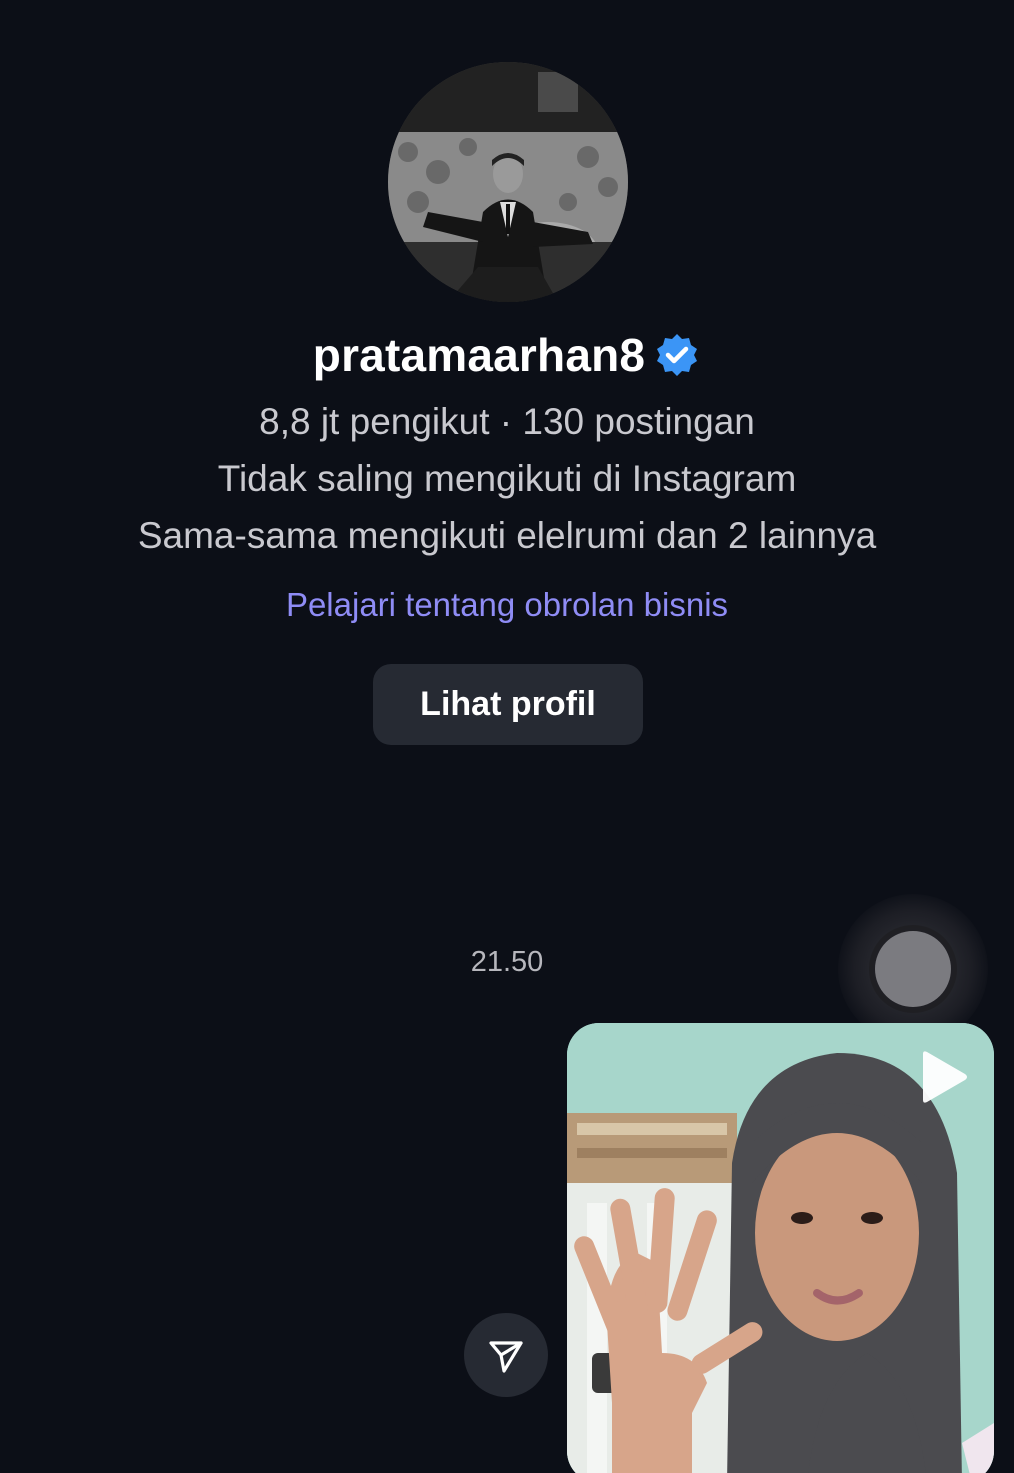 This screenshot has height=1473, width=1014. I want to click on record-button, so click(913, 969).